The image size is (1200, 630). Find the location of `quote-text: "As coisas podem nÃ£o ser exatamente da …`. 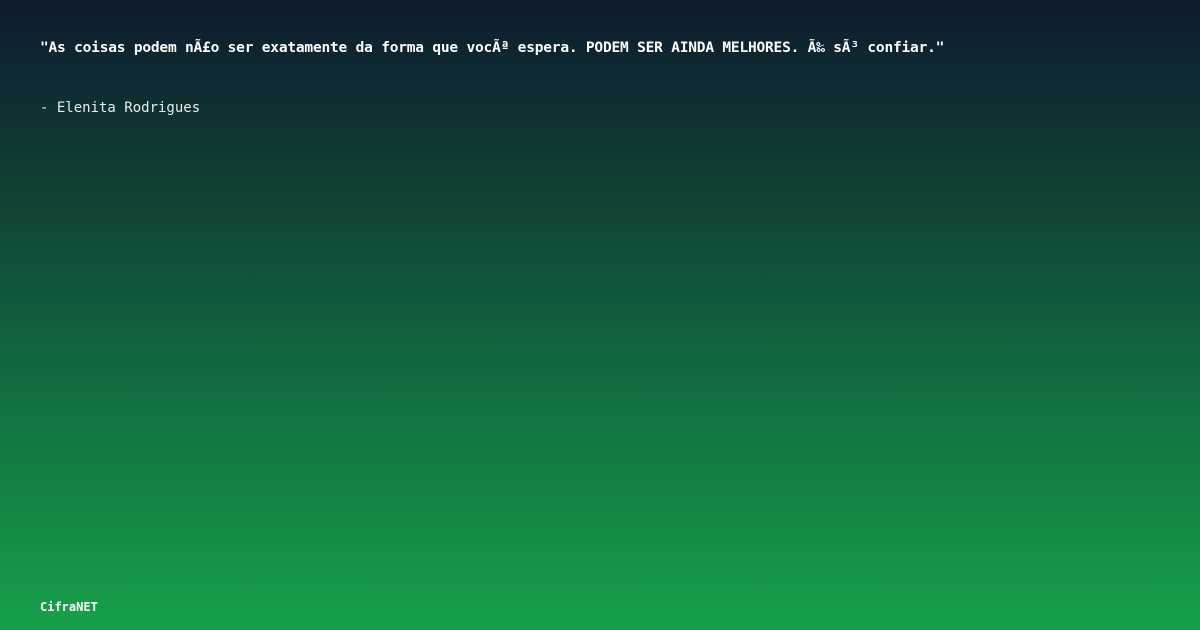

quote-text: "As coisas podem nÃ£o ser exatamente da … is located at coordinates (492, 48).